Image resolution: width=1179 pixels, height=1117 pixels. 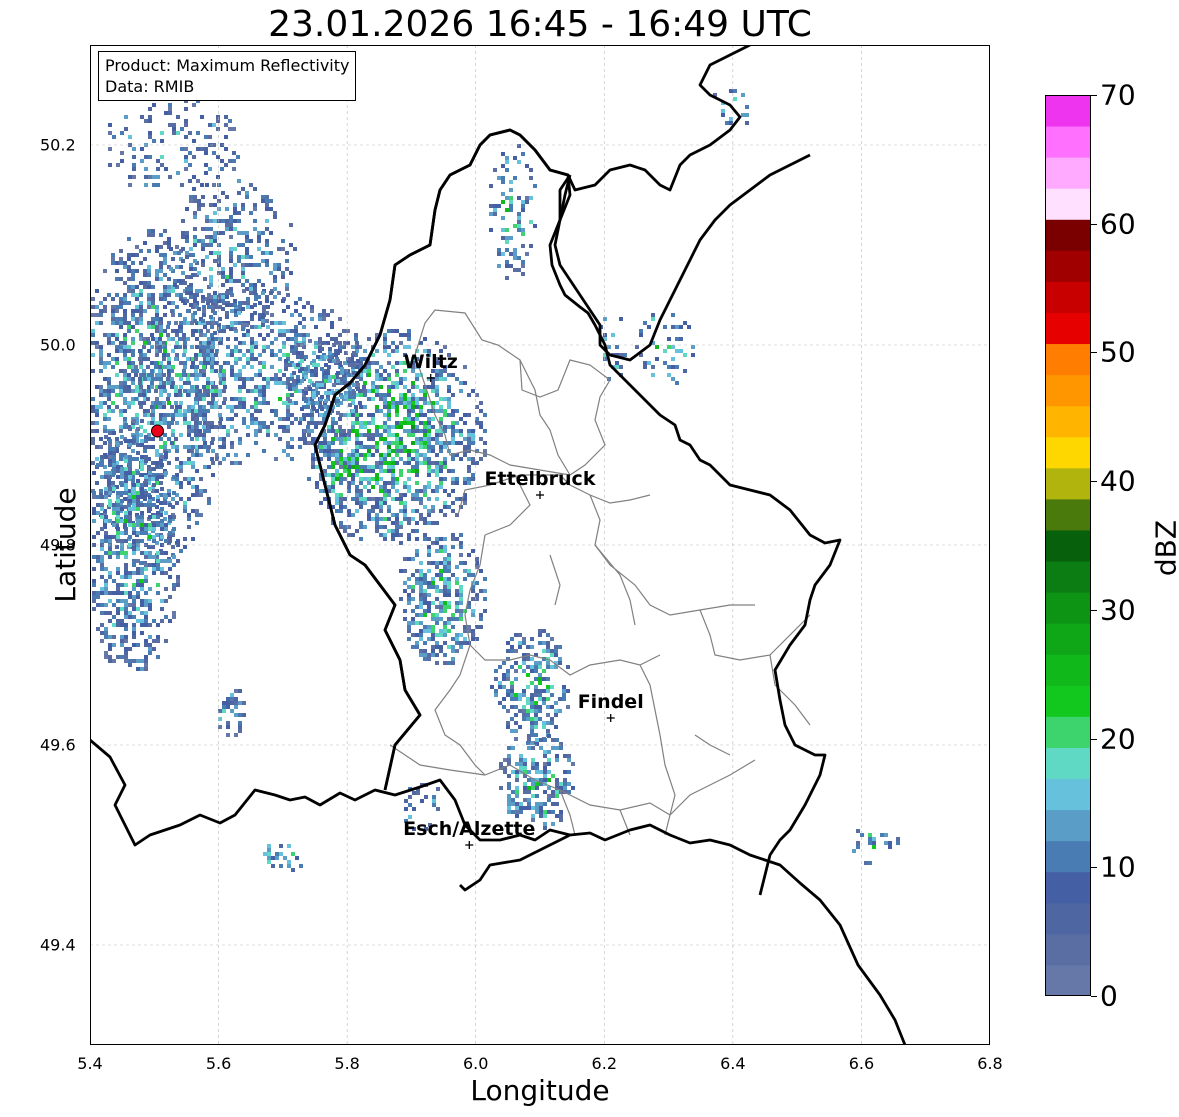 I want to click on x-tick-label: 5.6, so click(x=218, y=1063).